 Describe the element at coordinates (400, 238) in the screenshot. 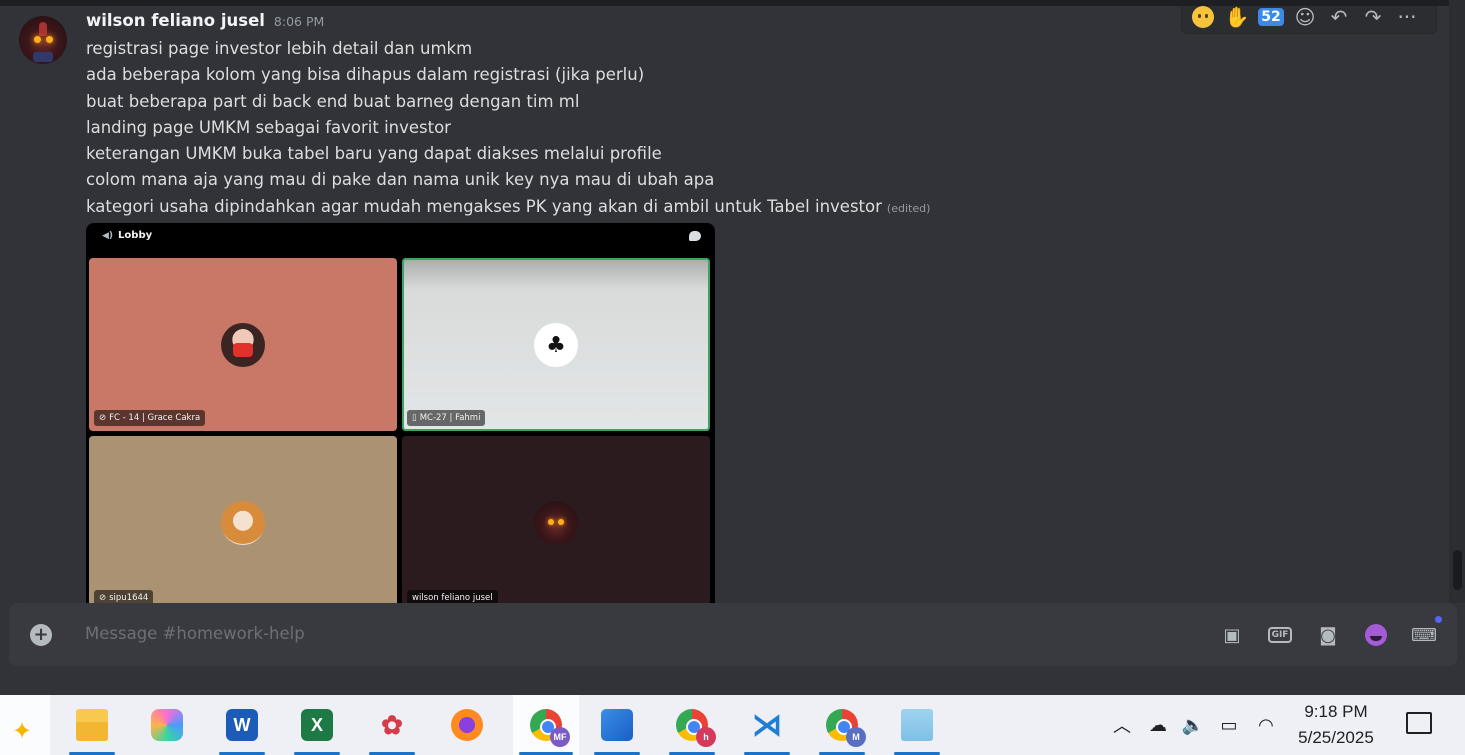

I see `embed-header: ◀) Lobby` at that location.